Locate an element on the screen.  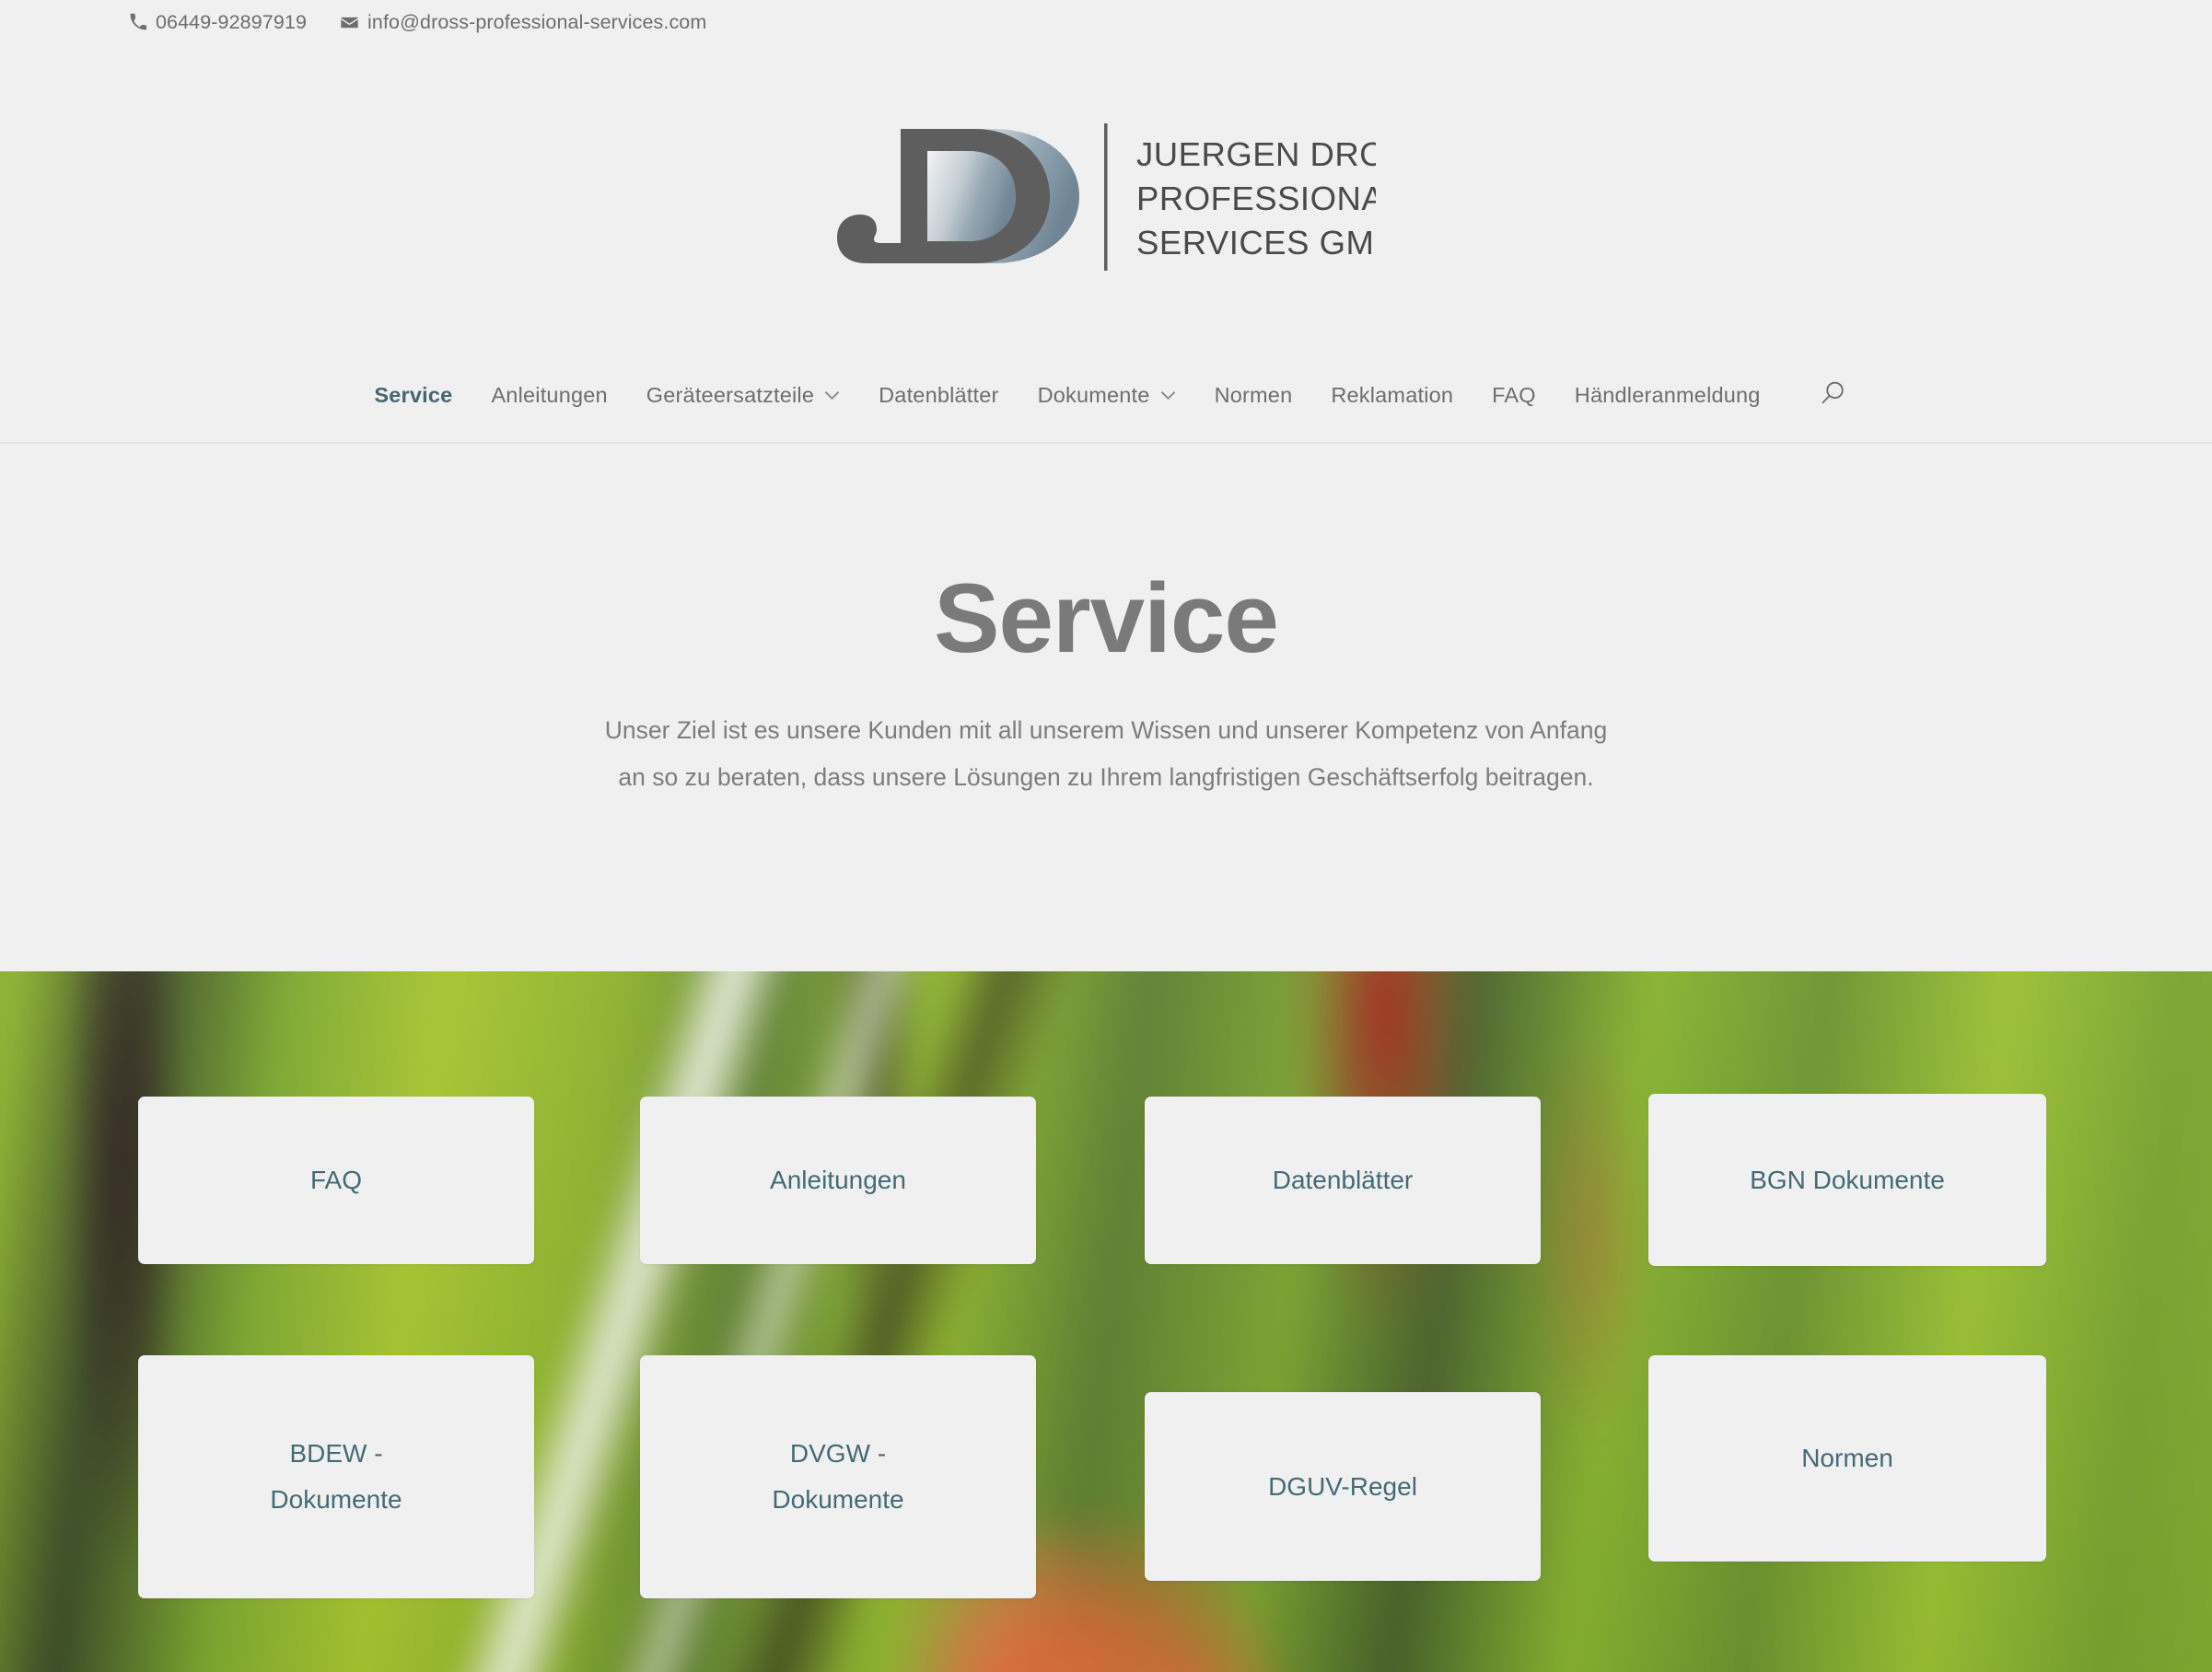
card-label: BDEW - Dokumente is located at coordinates (336, 1476).